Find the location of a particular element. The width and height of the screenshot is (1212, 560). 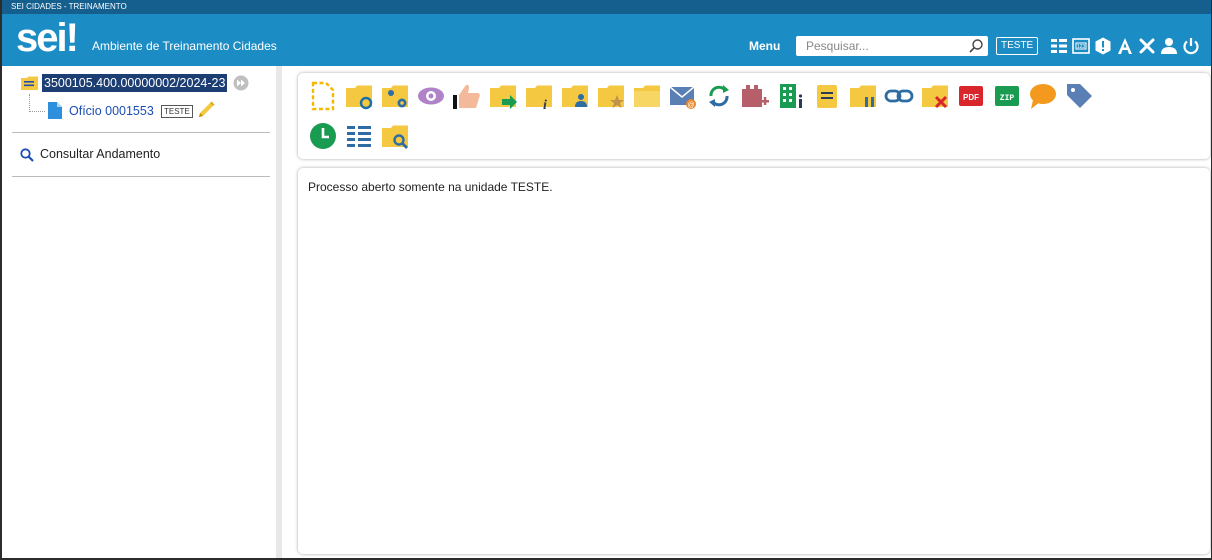

window-title: SEI CIDADES - TREINAMENTO is located at coordinates (69, 6).